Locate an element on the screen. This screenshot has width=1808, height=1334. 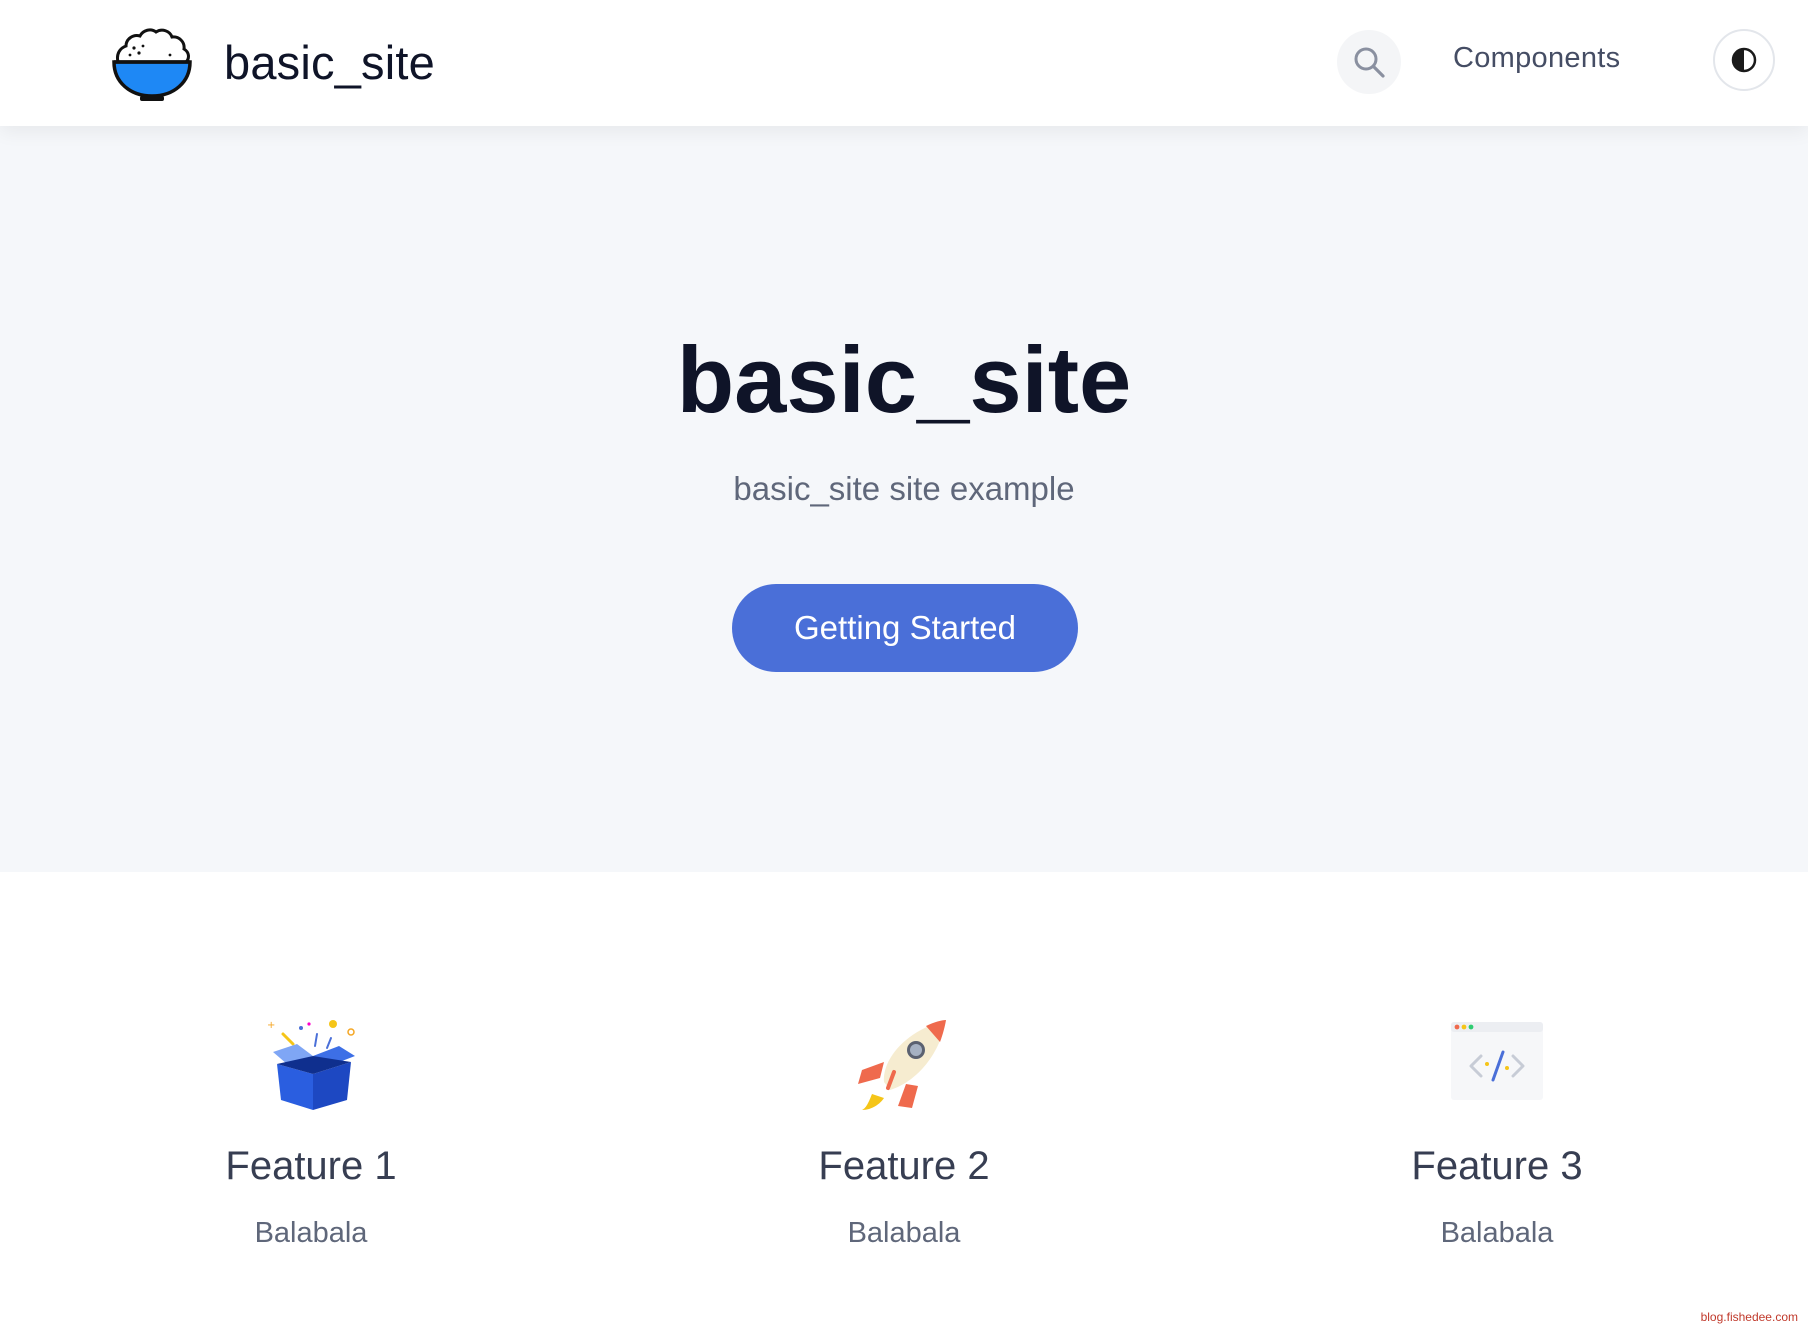
rocket-icon is located at coordinates (902, 1065).